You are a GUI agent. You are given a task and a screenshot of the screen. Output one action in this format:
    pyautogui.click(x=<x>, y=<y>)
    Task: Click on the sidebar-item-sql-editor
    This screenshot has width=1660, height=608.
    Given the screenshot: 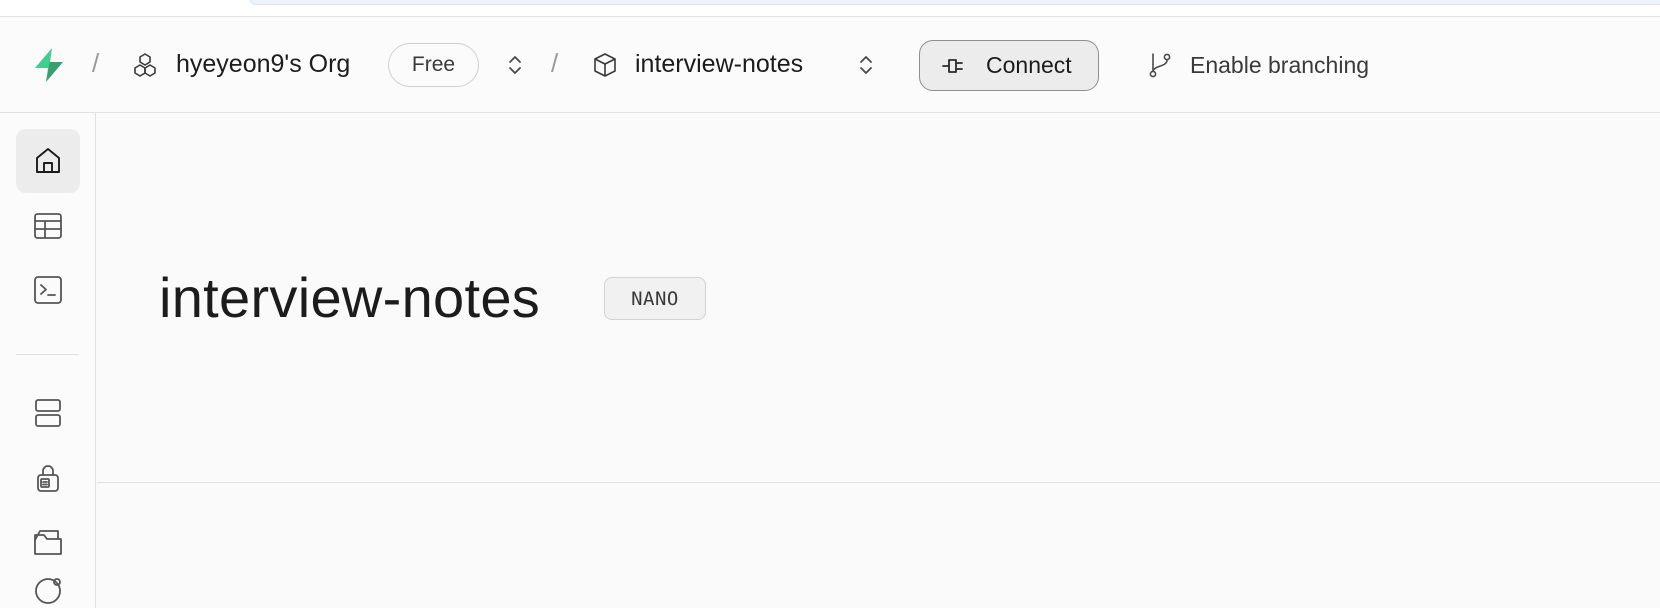 What is the action you would take?
    pyautogui.click(x=48, y=290)
    